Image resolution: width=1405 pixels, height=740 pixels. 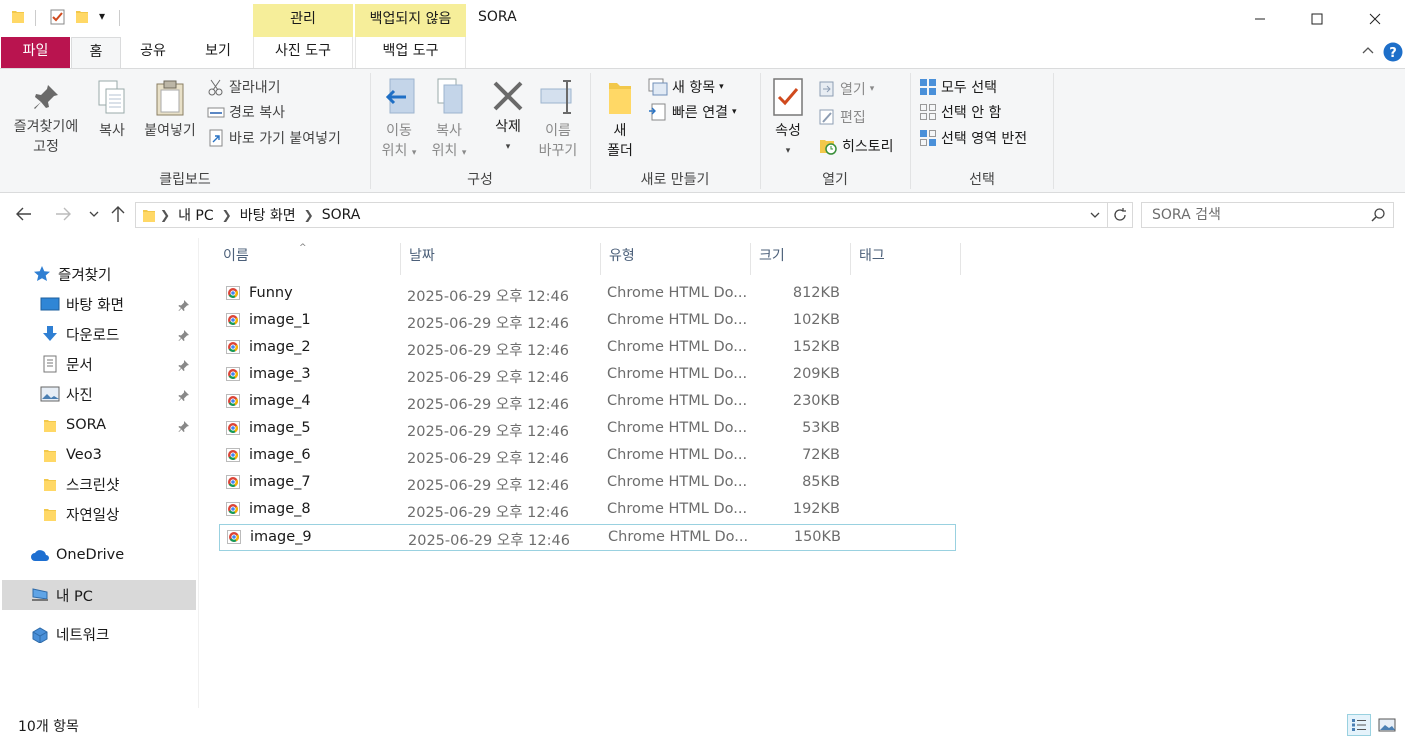 What do you see at coordinates (1378, 215) in the screenshot?
I see `search-icon` at bounding box center [1378, 215].